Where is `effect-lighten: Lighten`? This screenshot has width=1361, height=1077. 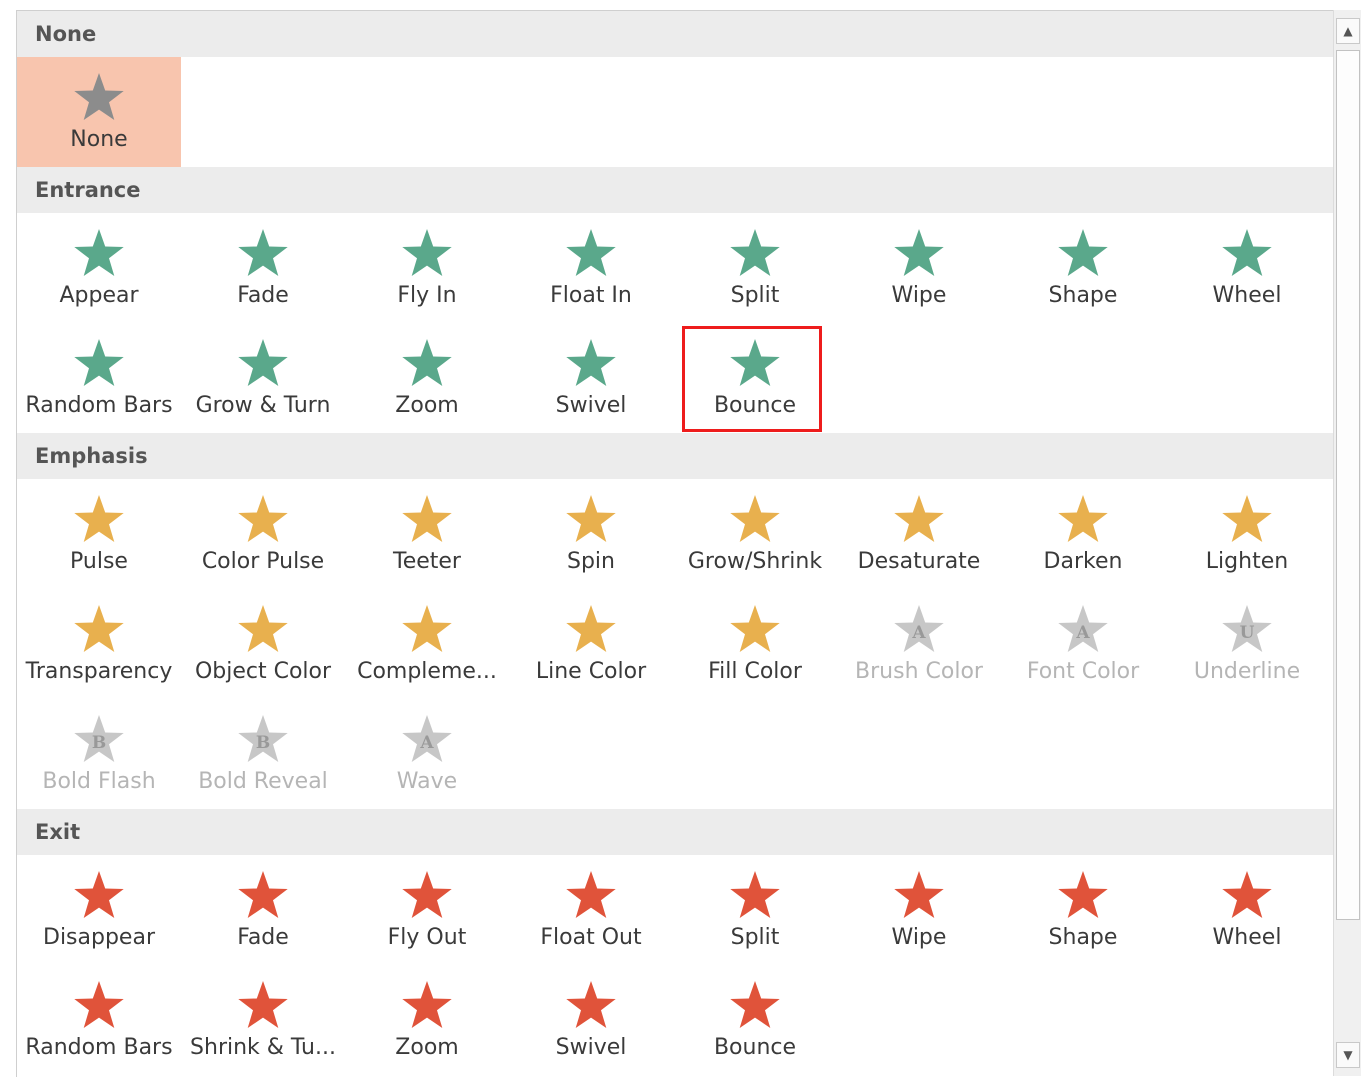
effect-lighten: Lighten is located at coordinates (1247, 534).